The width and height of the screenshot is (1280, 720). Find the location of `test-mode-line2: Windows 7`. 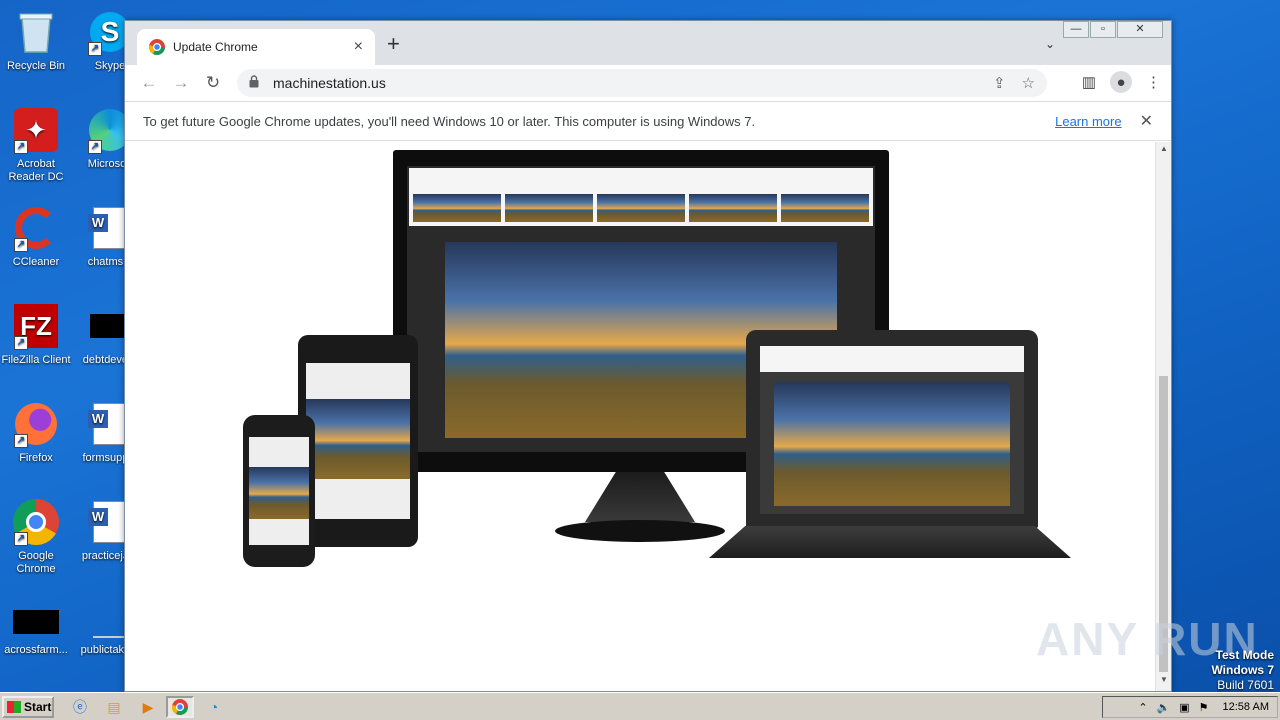

test-mode-line2: Windows 7 is located at coordinates (1242, 670).